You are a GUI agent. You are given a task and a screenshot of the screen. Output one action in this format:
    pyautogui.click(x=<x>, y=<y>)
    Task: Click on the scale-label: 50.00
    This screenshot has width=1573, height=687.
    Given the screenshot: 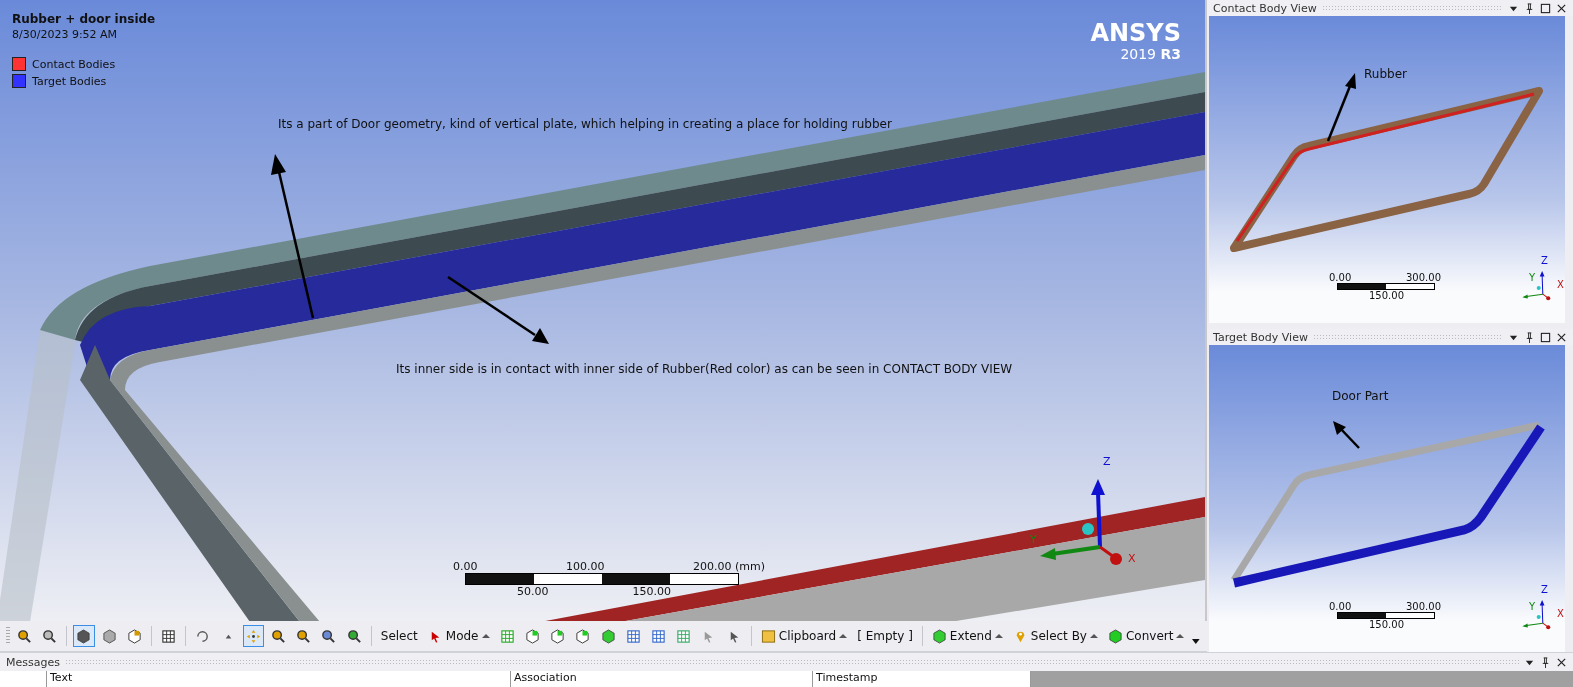 What is the action you would take?
    pyautogui.click(x=533, y=591)
    